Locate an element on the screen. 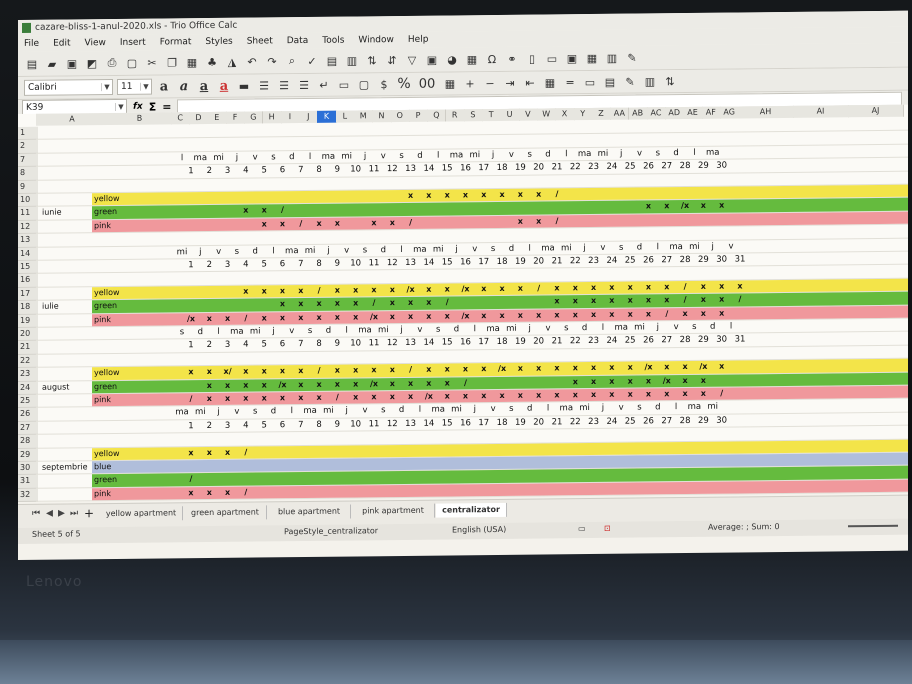 This screenshot has width=912, height=684. column-header-g: G is located at coordinates (254, 117).